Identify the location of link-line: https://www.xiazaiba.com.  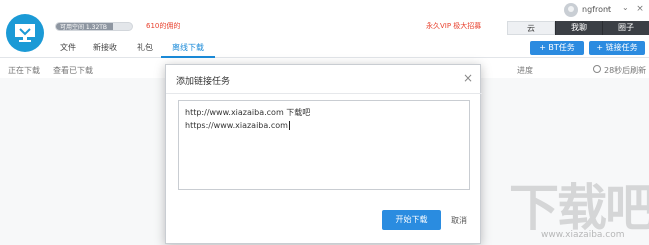
(236, 125).